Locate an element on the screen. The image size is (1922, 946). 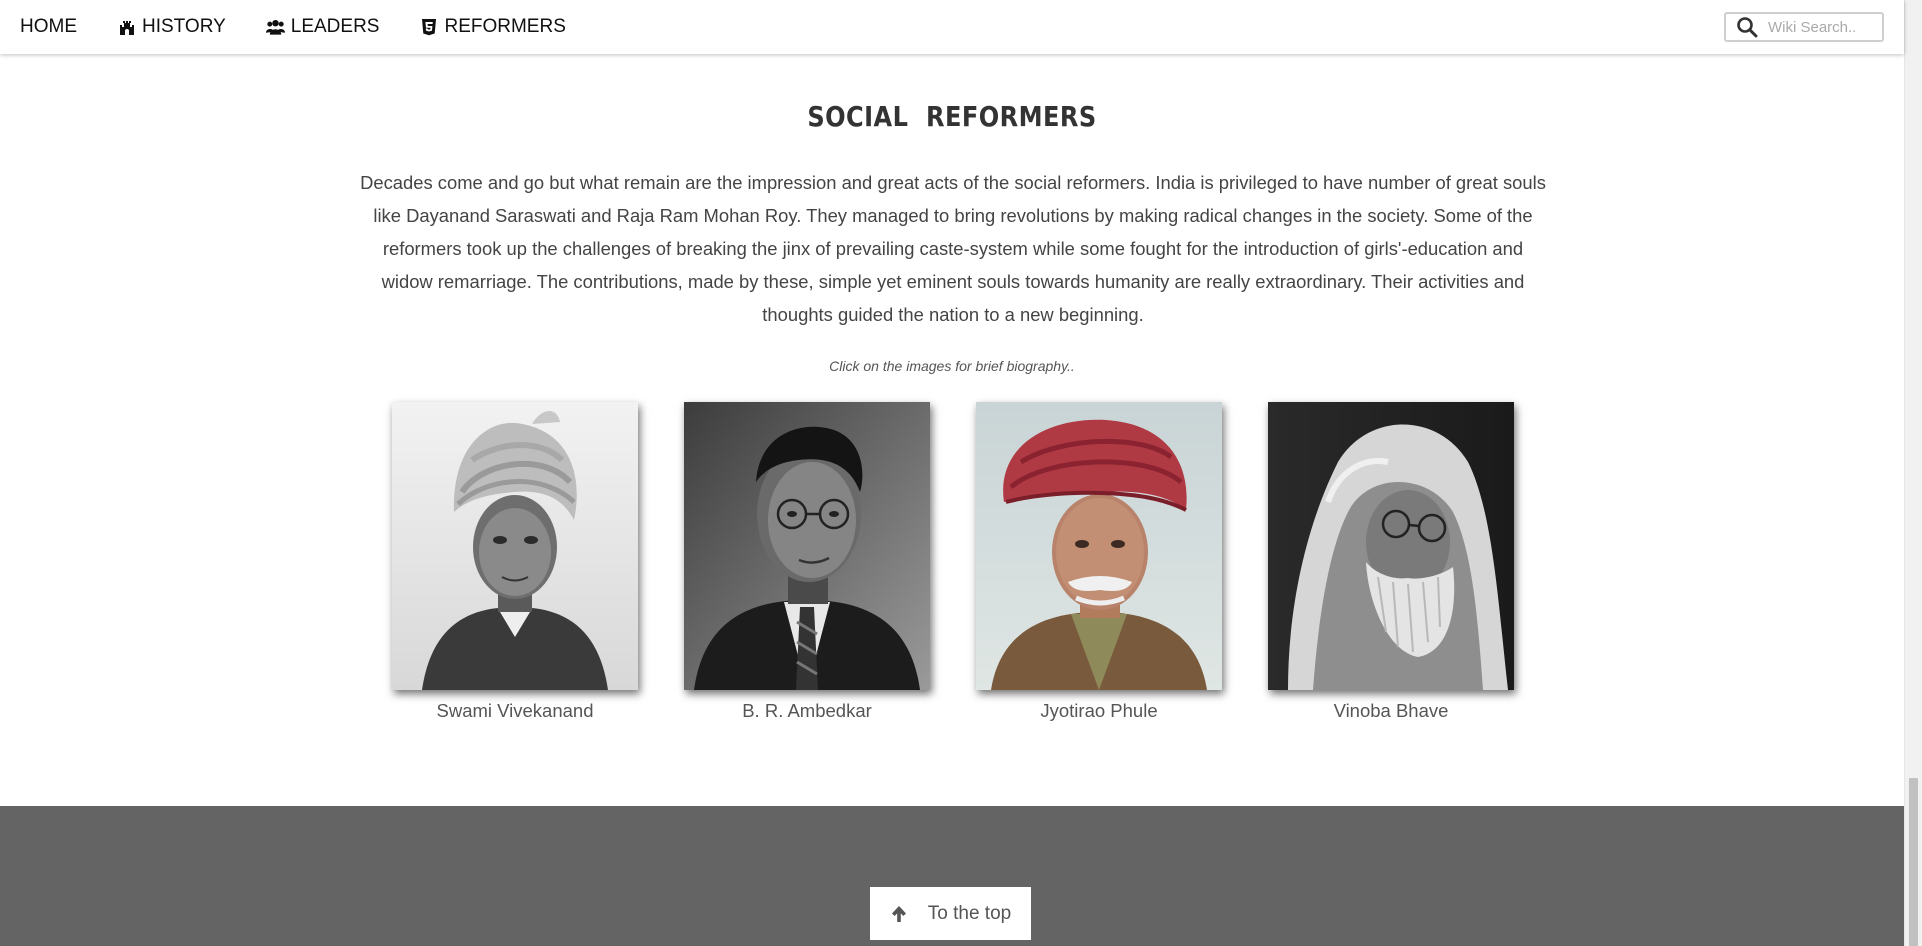
reformer-card-bhave: Vinoba Bhave is located at coordinates (1391, 562).